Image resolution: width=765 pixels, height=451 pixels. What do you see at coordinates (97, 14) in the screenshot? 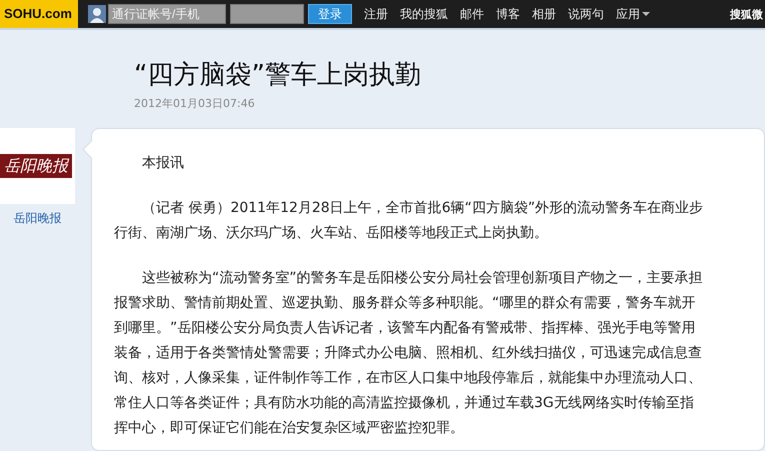
I see `user-icon` at bounding box center [97, 14].